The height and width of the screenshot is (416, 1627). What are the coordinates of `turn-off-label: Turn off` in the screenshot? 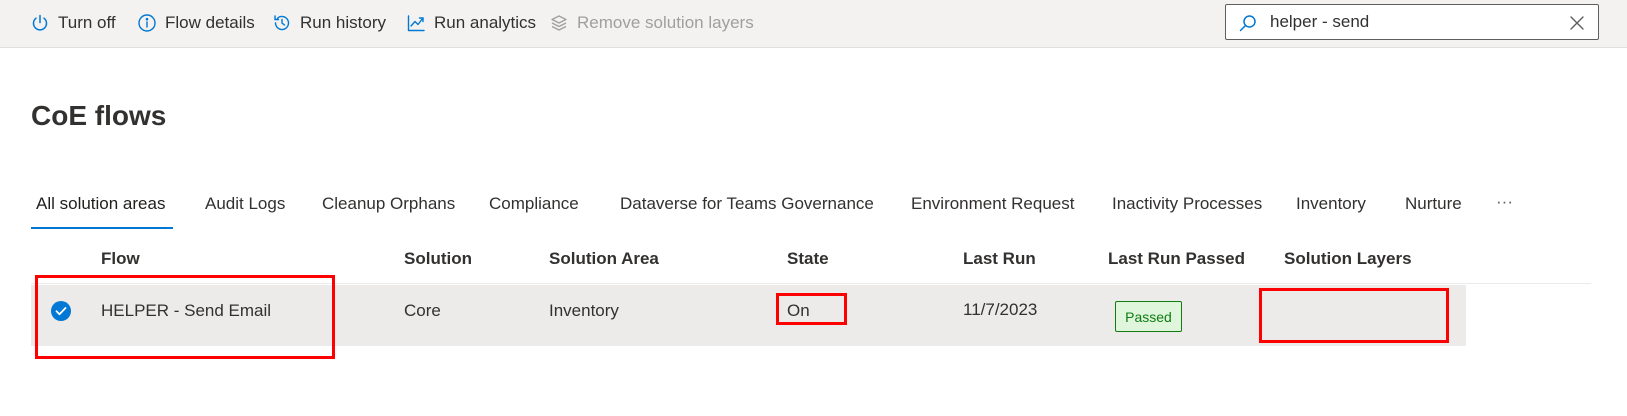 It's located at (87, 22).